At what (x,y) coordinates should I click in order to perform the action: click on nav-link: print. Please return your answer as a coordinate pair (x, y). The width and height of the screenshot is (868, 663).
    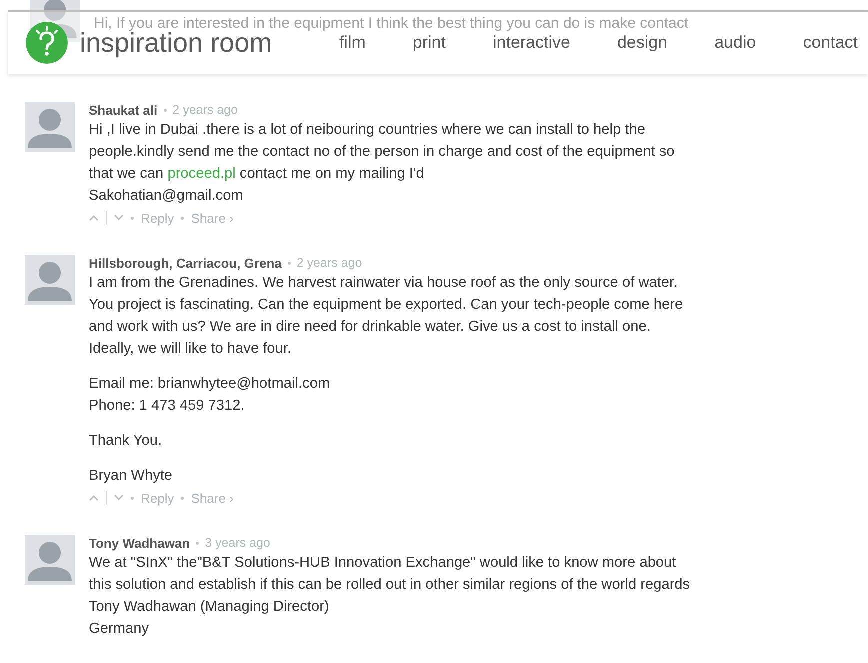
    Looking at the image, I should click on (406, 43).